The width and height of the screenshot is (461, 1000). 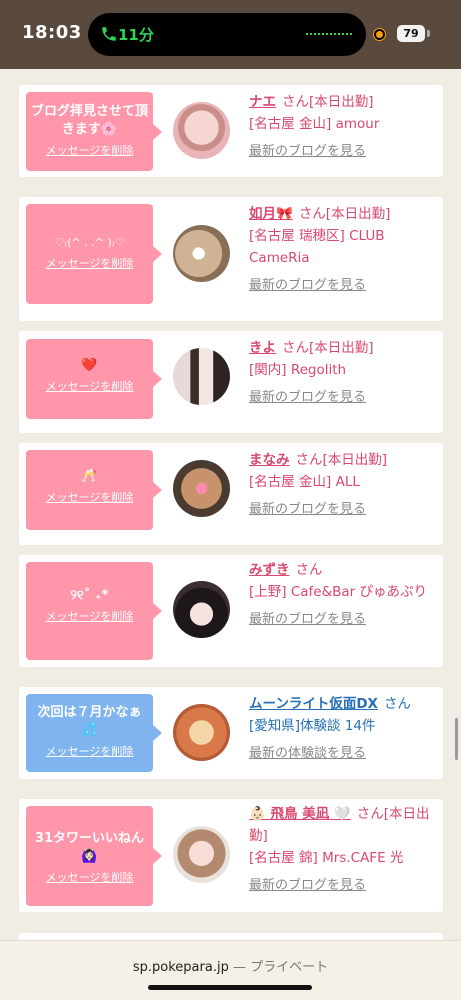 I want to click on clock: 18:03, so click(x=52, y=32).